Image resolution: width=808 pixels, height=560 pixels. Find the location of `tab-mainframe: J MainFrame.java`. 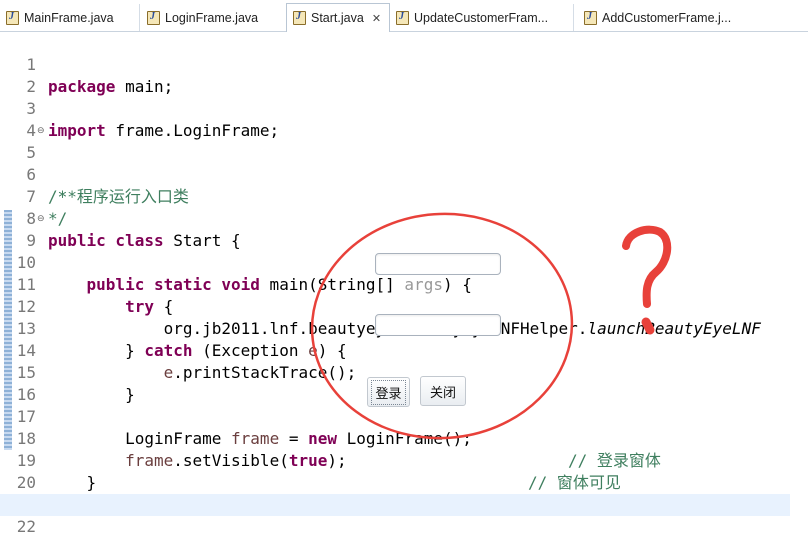

tab-mainframe: J MainFrame.java is located at coordinates (70, 17).